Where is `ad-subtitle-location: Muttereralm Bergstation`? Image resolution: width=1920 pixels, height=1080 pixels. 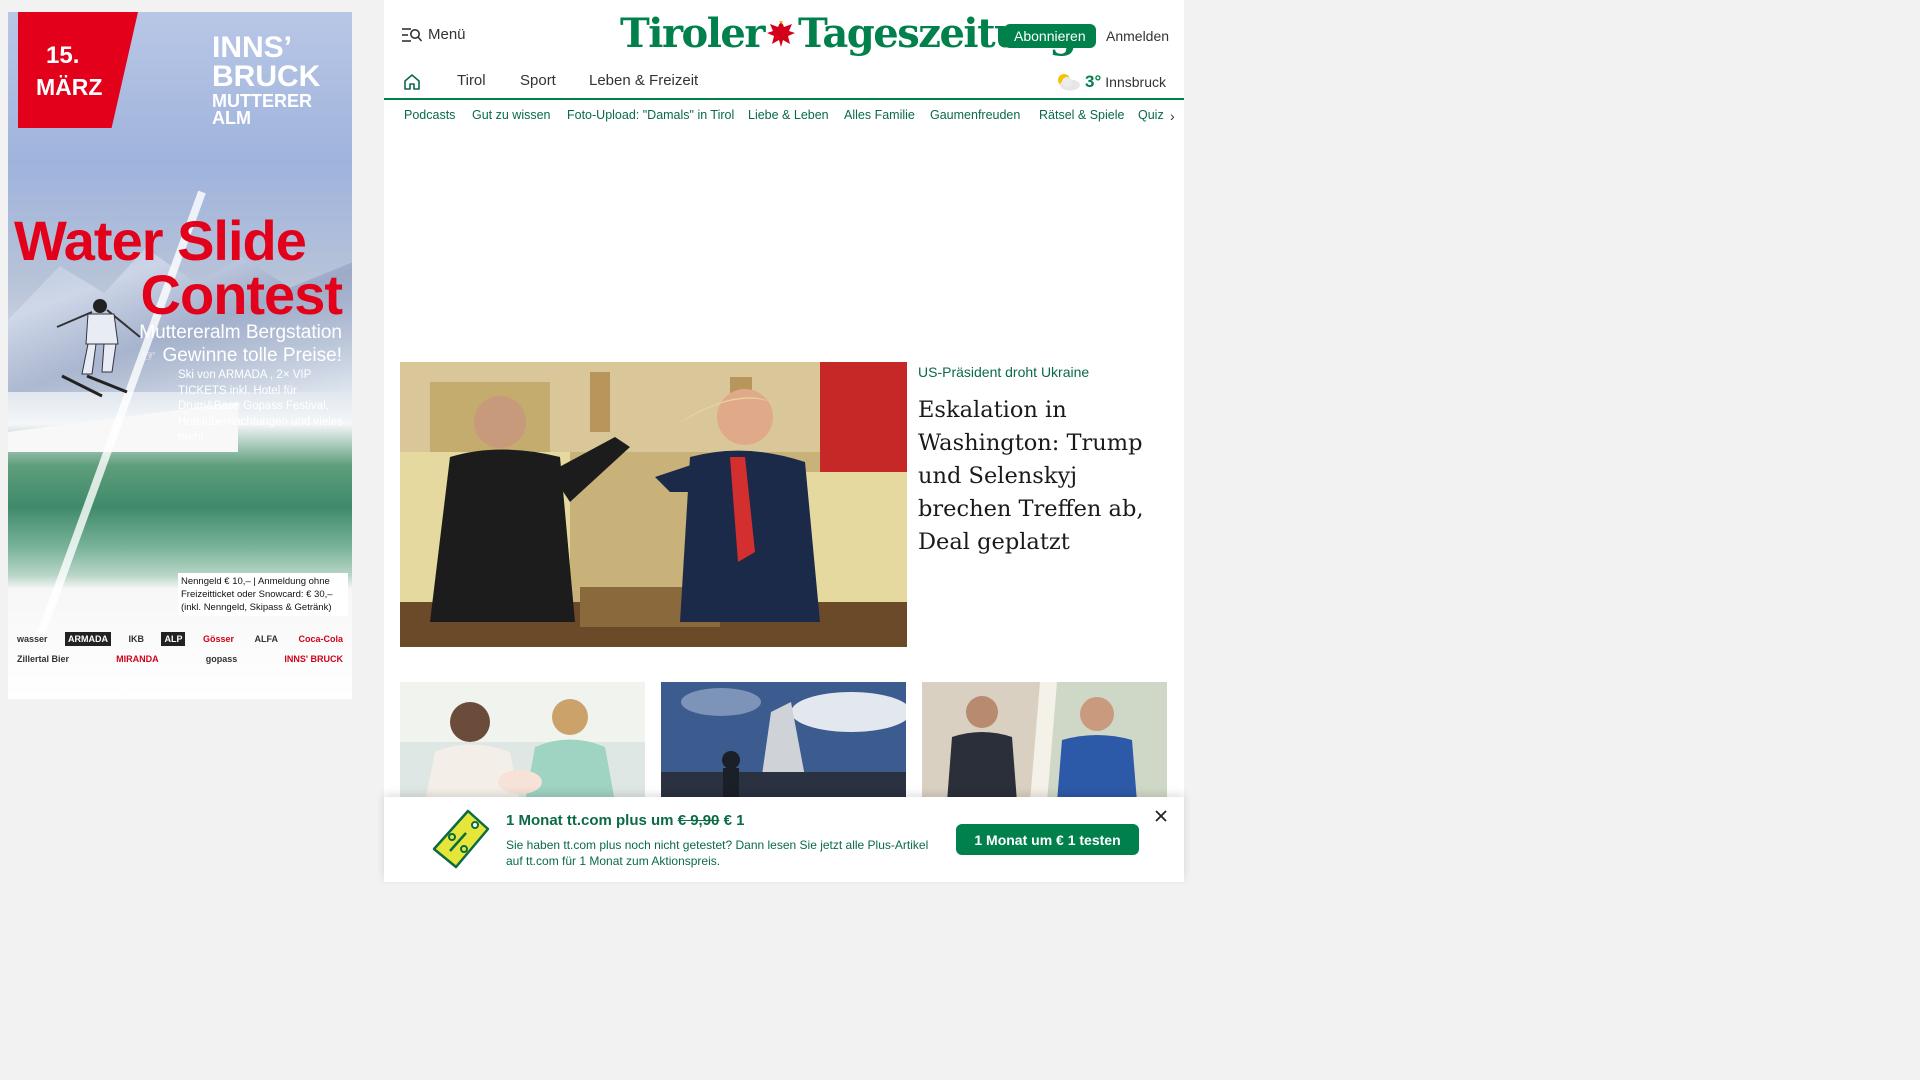
ad-subtitle-location: Muttereralm Bergstation is located at coordinates (240, 332).